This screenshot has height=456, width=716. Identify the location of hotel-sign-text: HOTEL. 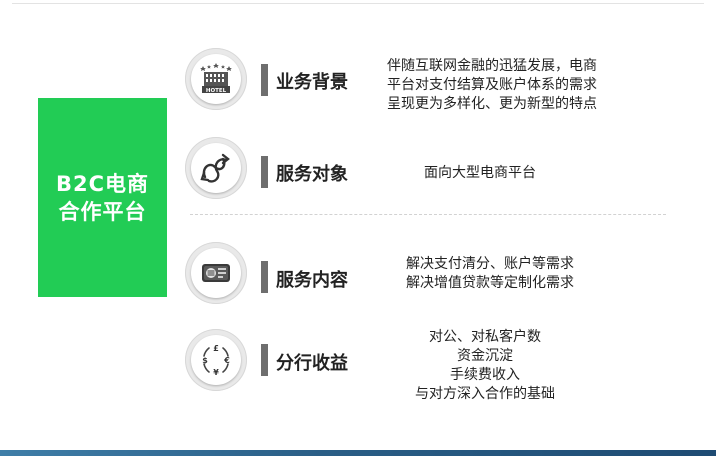
(216, 91).